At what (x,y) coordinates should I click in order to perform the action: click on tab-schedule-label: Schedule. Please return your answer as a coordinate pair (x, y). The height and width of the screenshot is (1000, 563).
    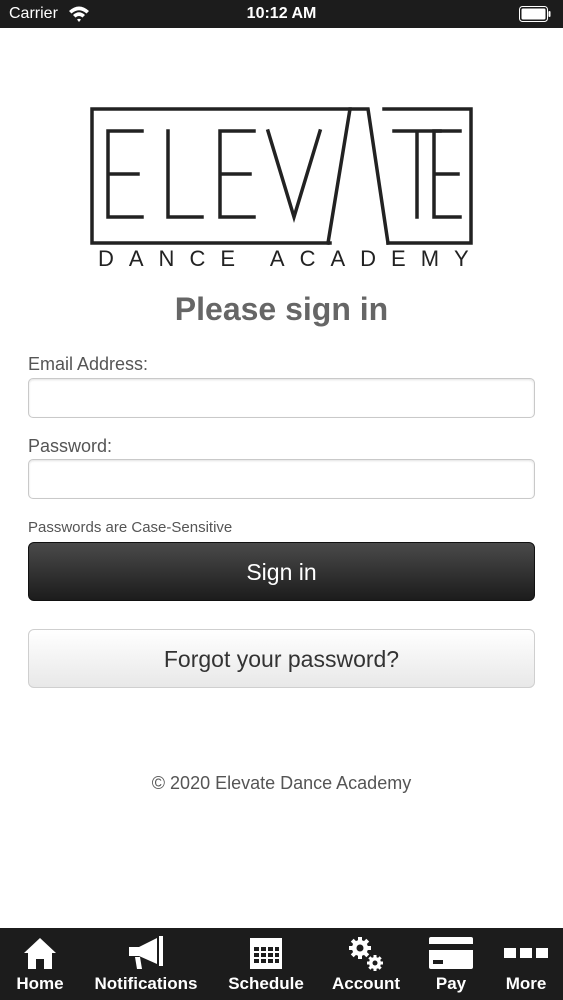
    Looking at the image, I should click on (266, 983).